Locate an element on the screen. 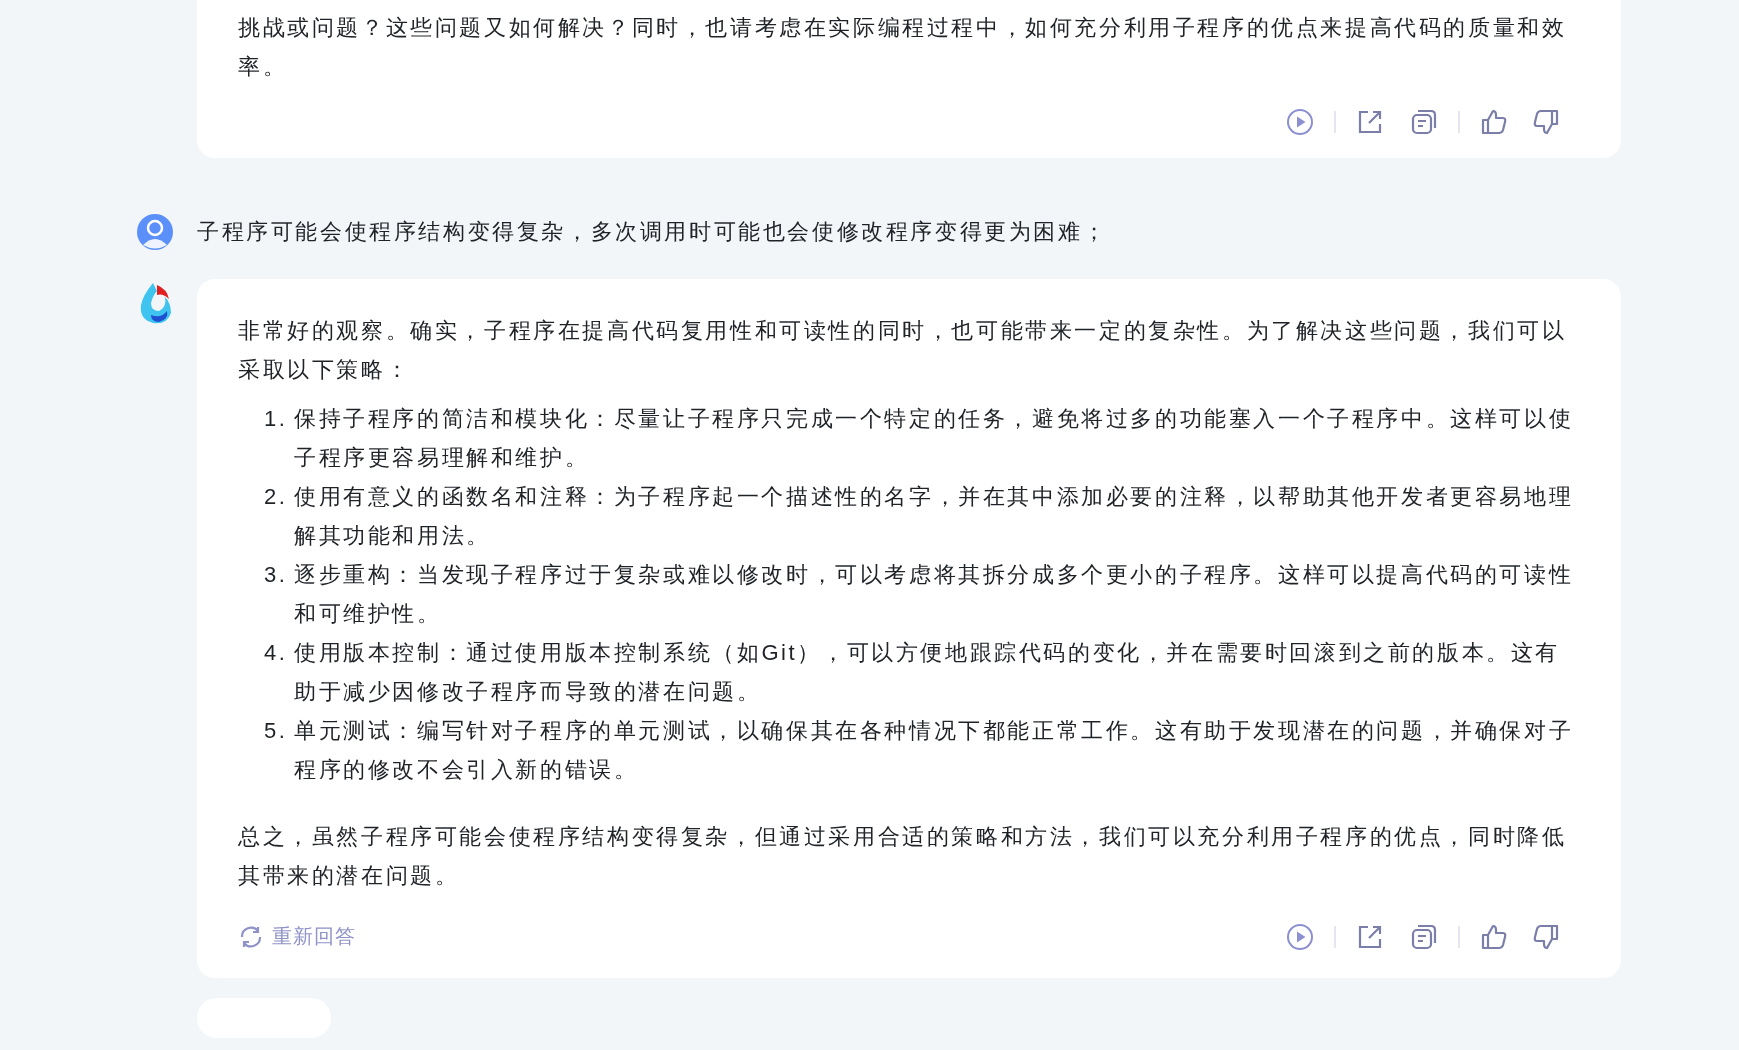 The width and height of the screenshot is (1739, 1050). answer-paragraph: 挑战或问题？这些问题又如何解决？同时，也请考虑在实际编程过程中，如何充分利用子程序的优点来提高代码的质量和效率。 is located at coordinates (903, 47).